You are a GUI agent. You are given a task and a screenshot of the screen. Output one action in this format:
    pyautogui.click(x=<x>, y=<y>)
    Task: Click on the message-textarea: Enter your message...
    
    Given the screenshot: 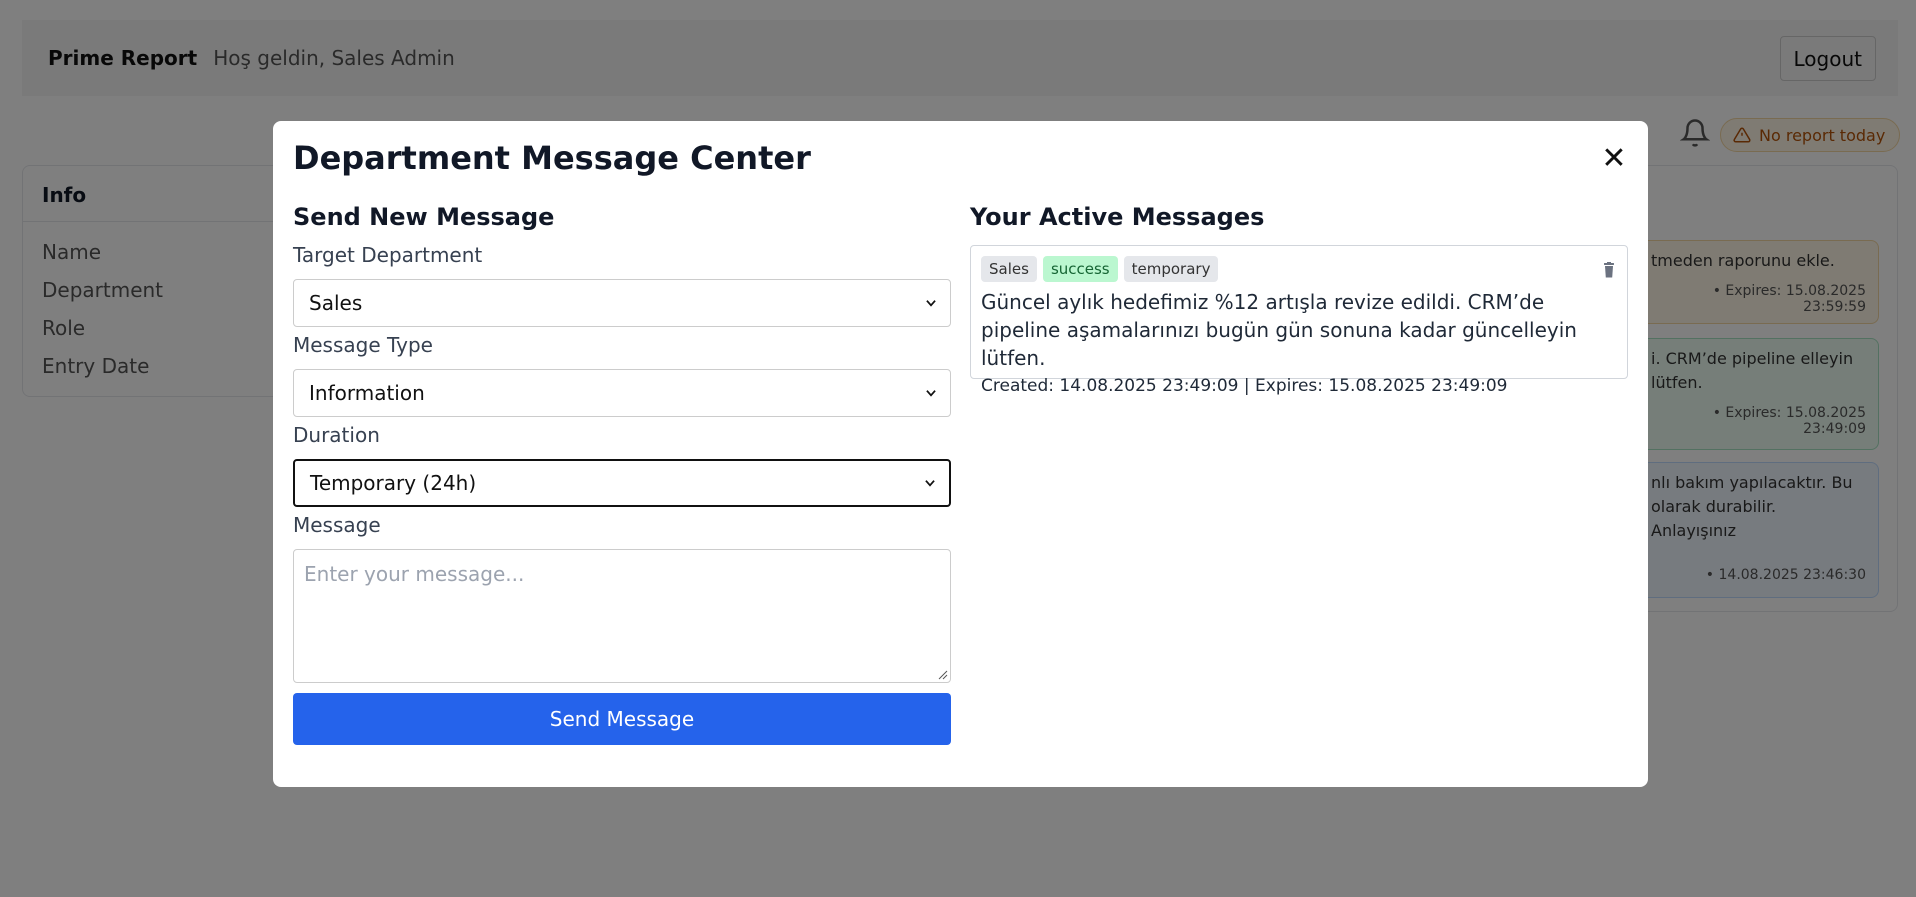 What is the action you would take?
    pyautogui.click(x=622, y=616)
    